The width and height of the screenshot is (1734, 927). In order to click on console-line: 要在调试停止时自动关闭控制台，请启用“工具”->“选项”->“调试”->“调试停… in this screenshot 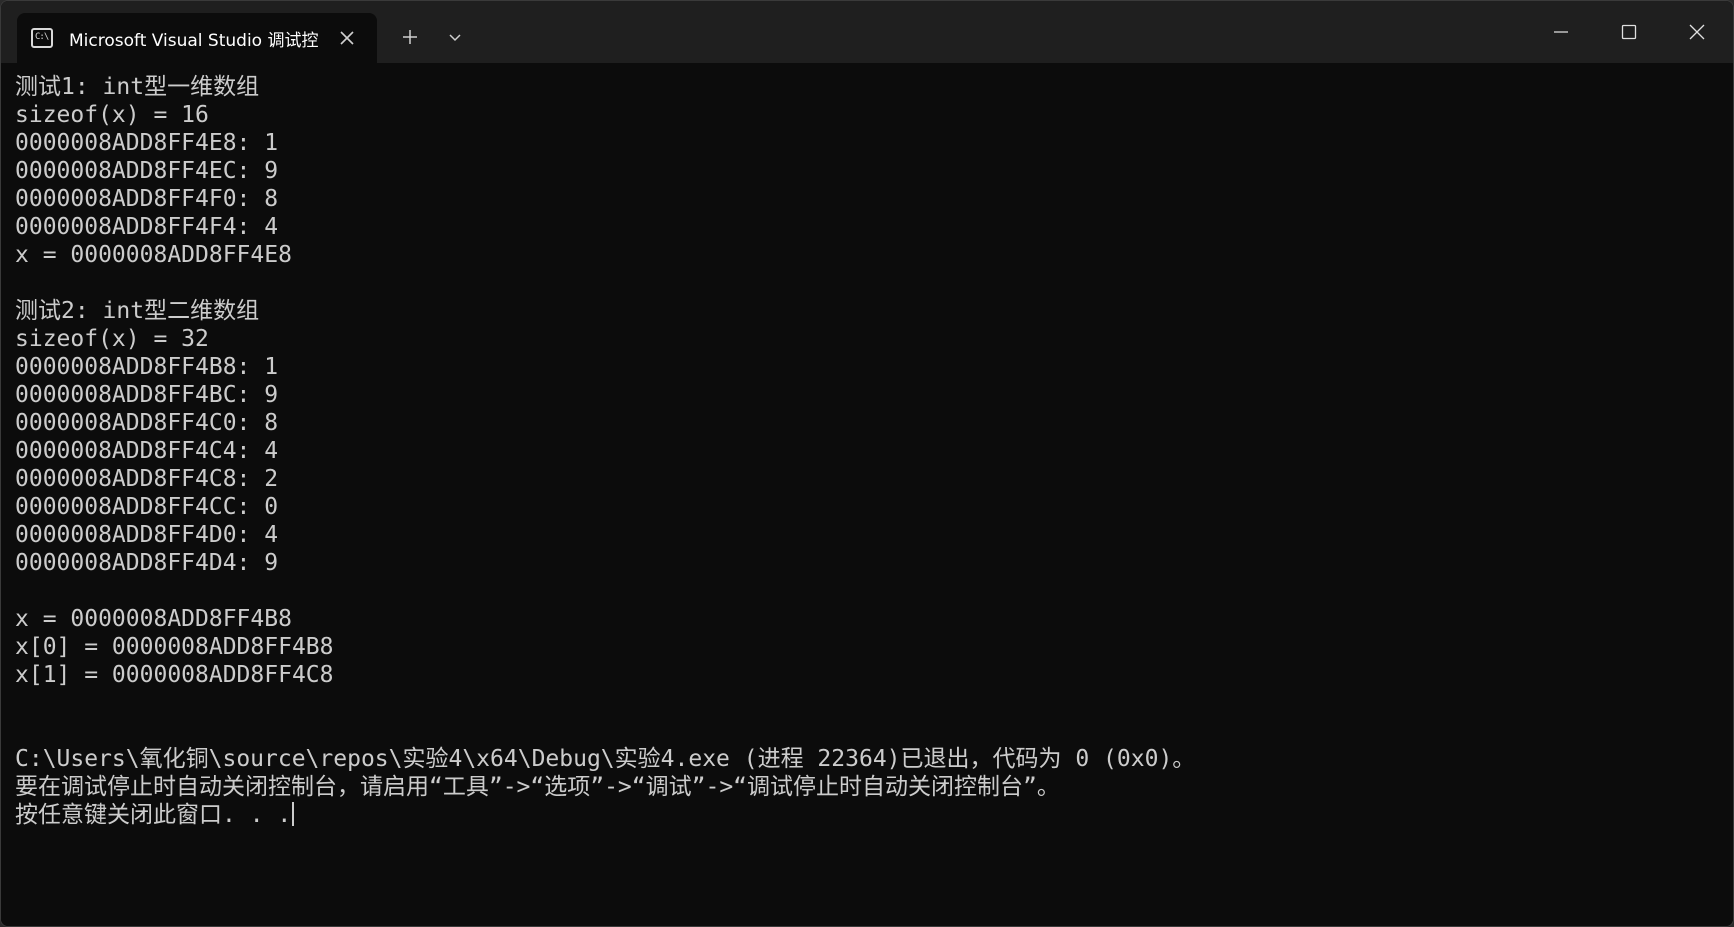, I will do `click(537, 787)`.